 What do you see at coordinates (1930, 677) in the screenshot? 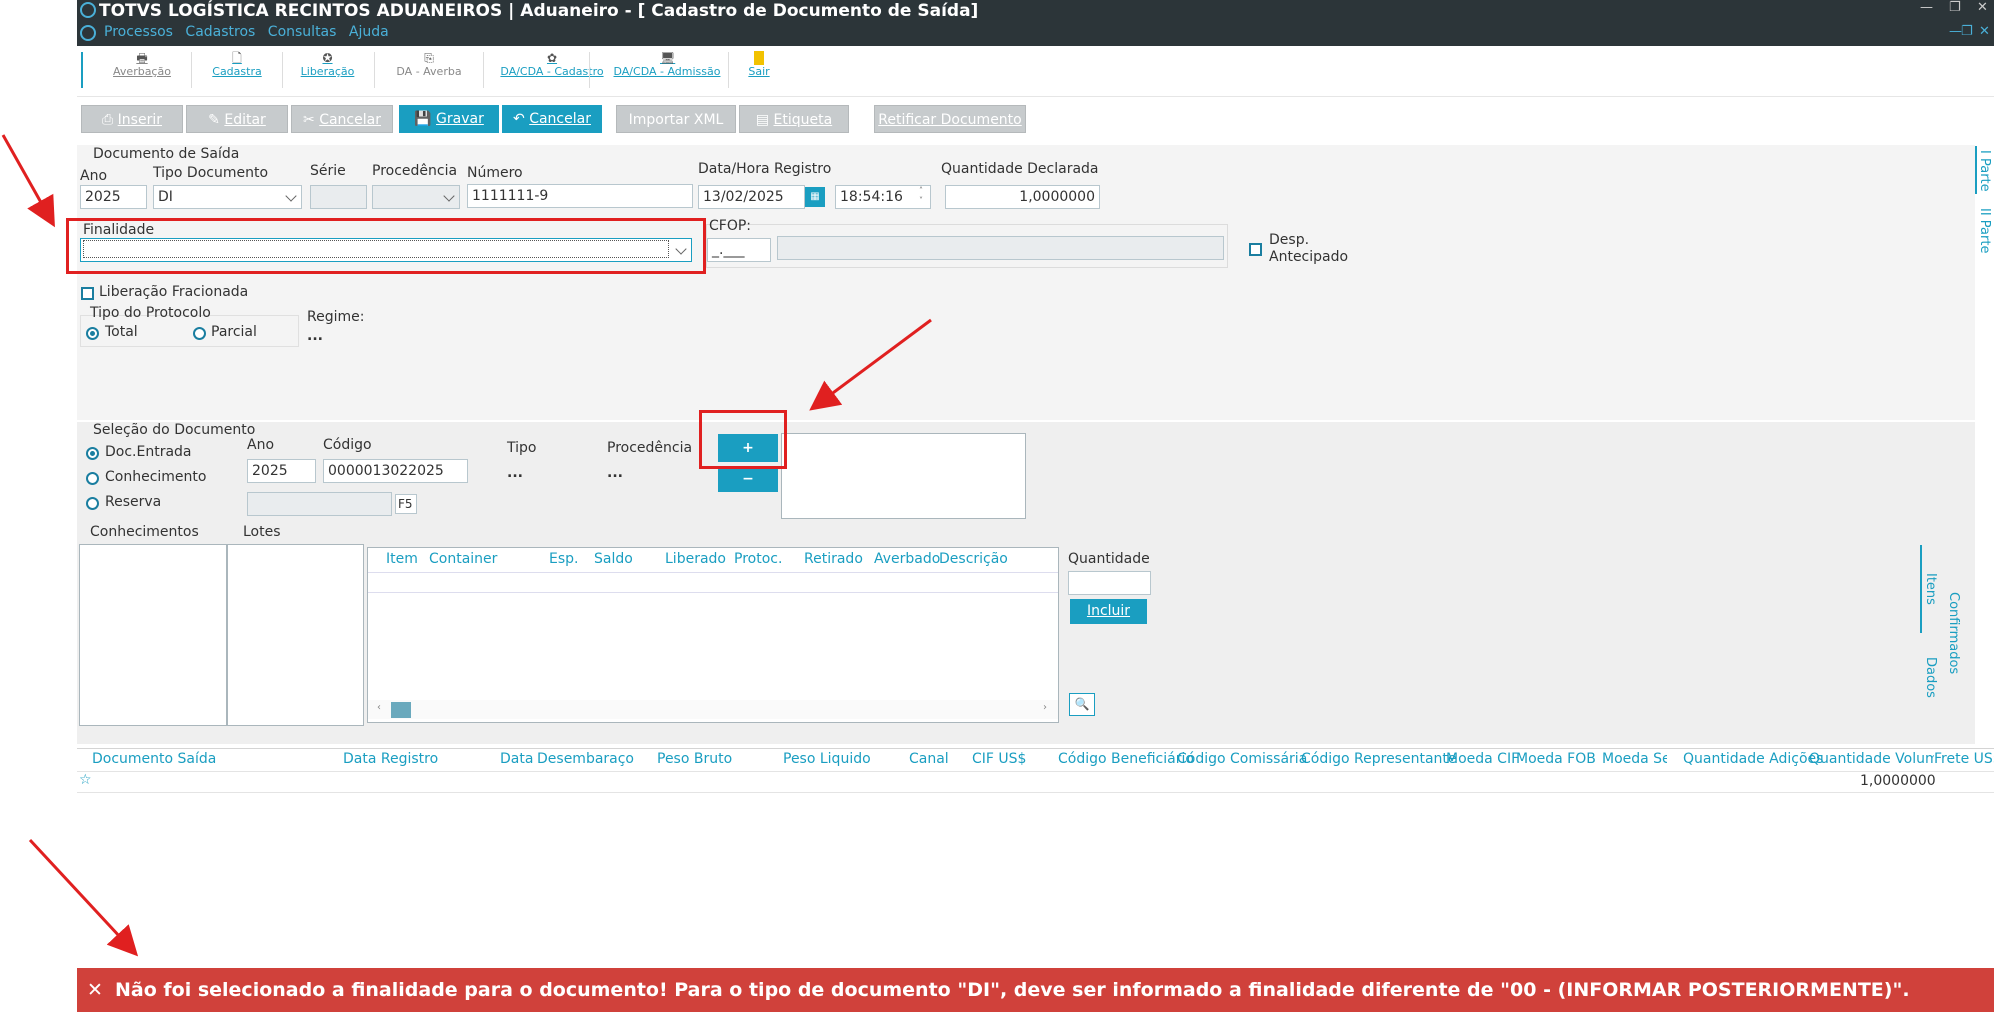
I see `tab-dados: Dados` at bounding box center [1930, 677].